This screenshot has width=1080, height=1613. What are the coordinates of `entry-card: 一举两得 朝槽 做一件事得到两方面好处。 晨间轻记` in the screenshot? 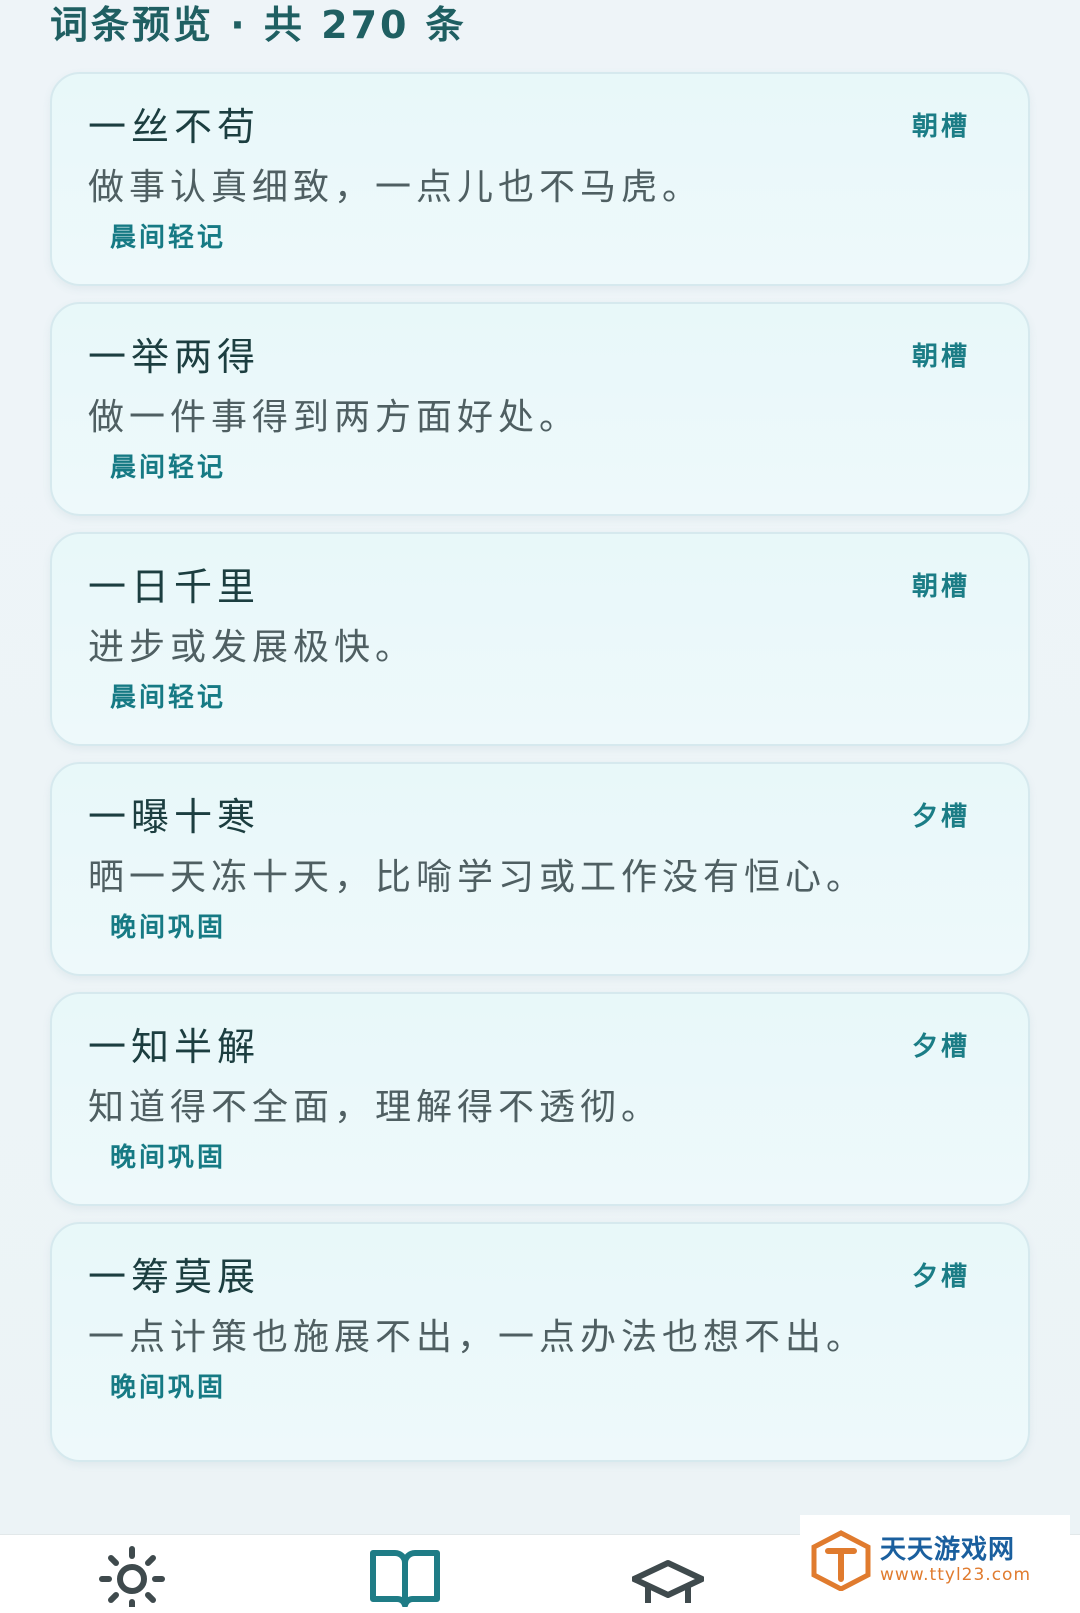 It's located at (540, 409).